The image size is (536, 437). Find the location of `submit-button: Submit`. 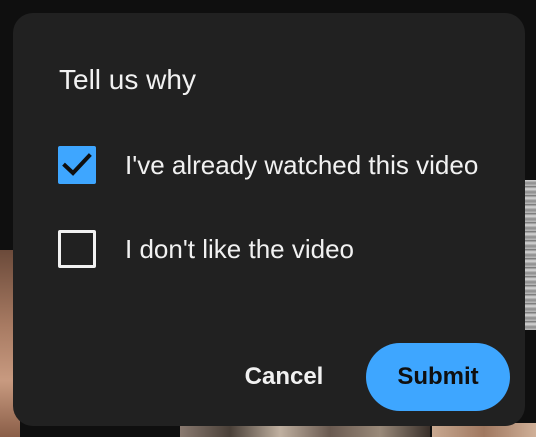

submit-button: Submit is located at coordinates (438, 377).